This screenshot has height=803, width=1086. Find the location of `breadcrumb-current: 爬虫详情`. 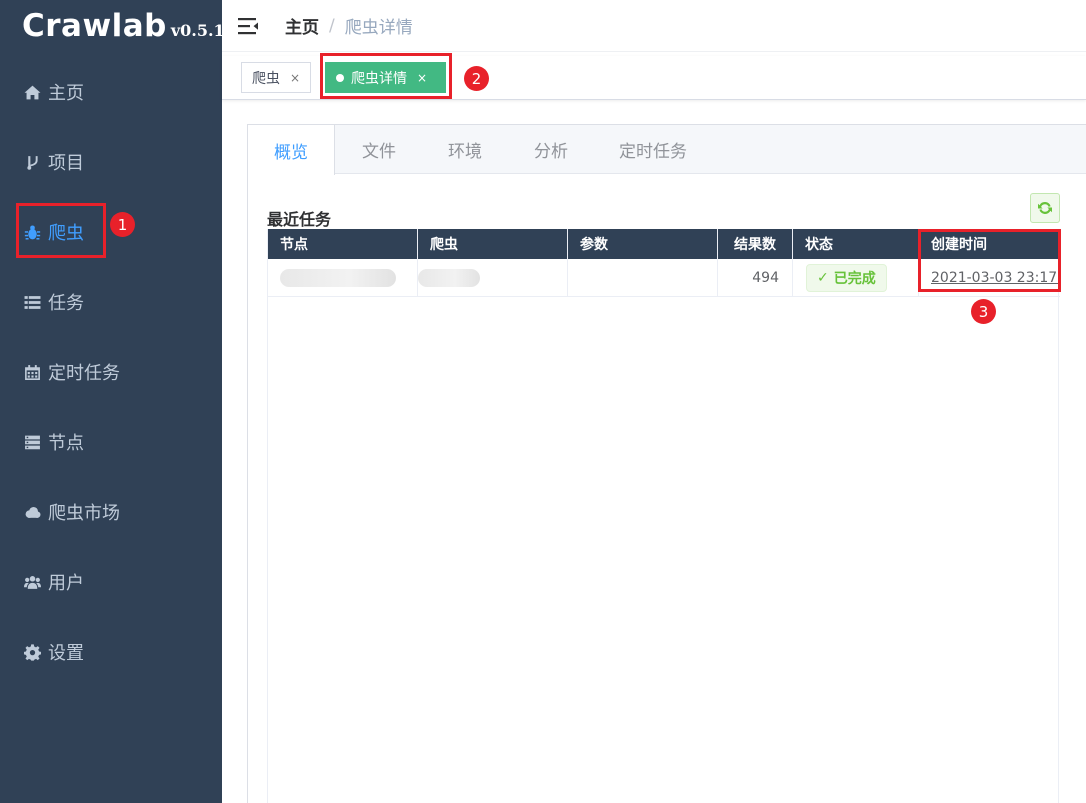

breadcrumb-current: 爬虫详情 is located at coordinates (378, 28).